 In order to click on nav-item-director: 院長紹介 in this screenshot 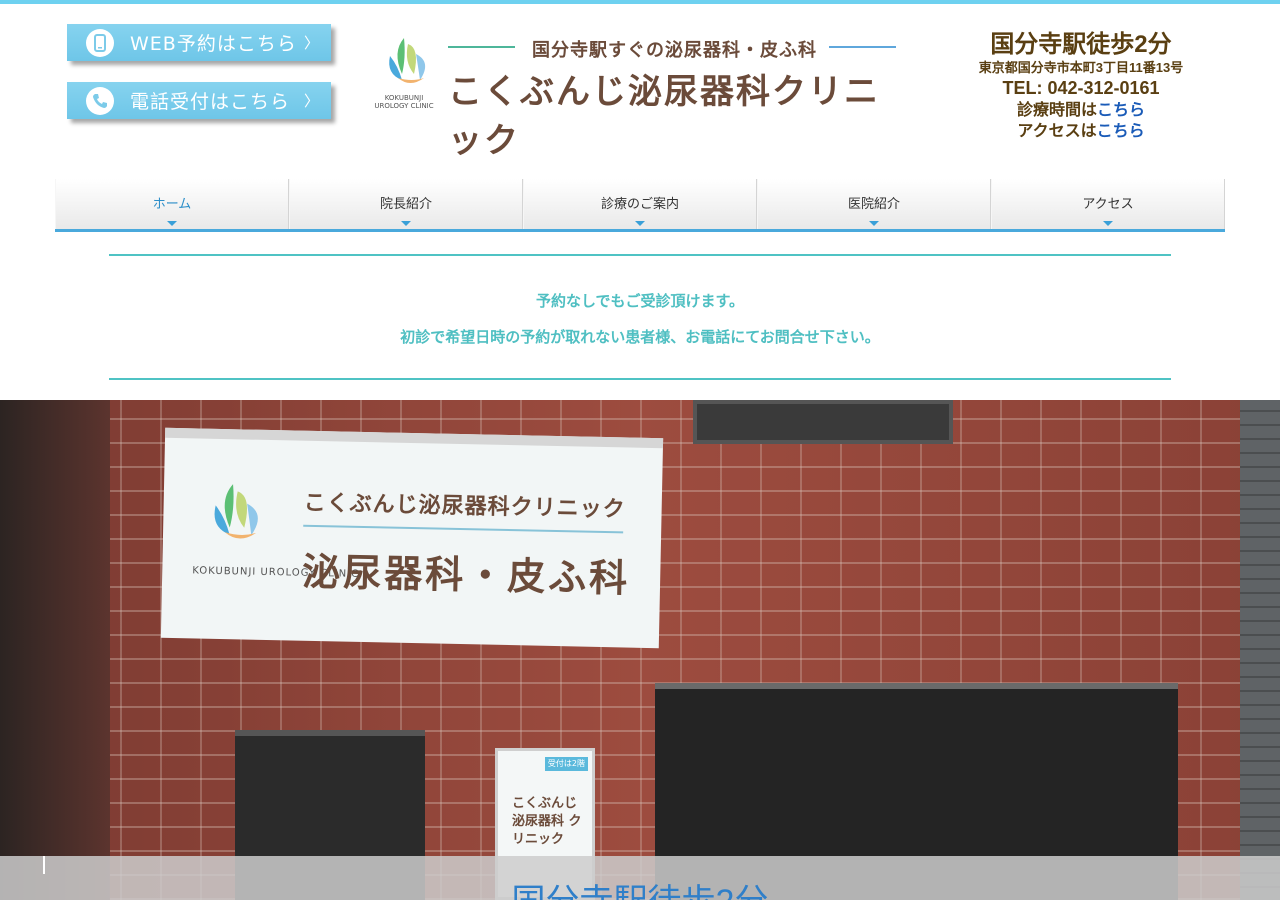, I will do `click(406, 204)`.